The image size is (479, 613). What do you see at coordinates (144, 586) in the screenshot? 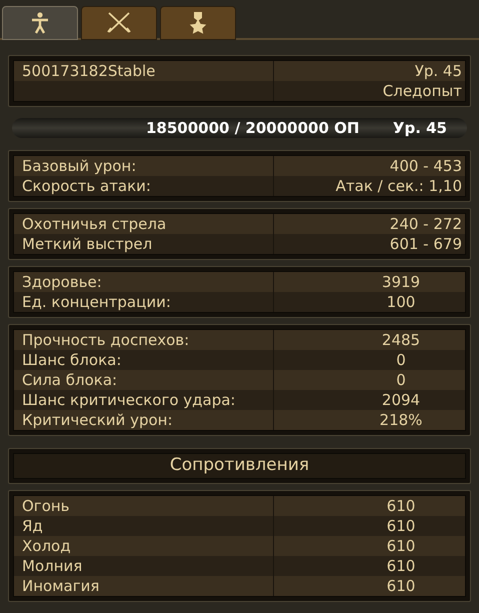
I see `stat-label: Иномагия` at bounding box center [144, 586].